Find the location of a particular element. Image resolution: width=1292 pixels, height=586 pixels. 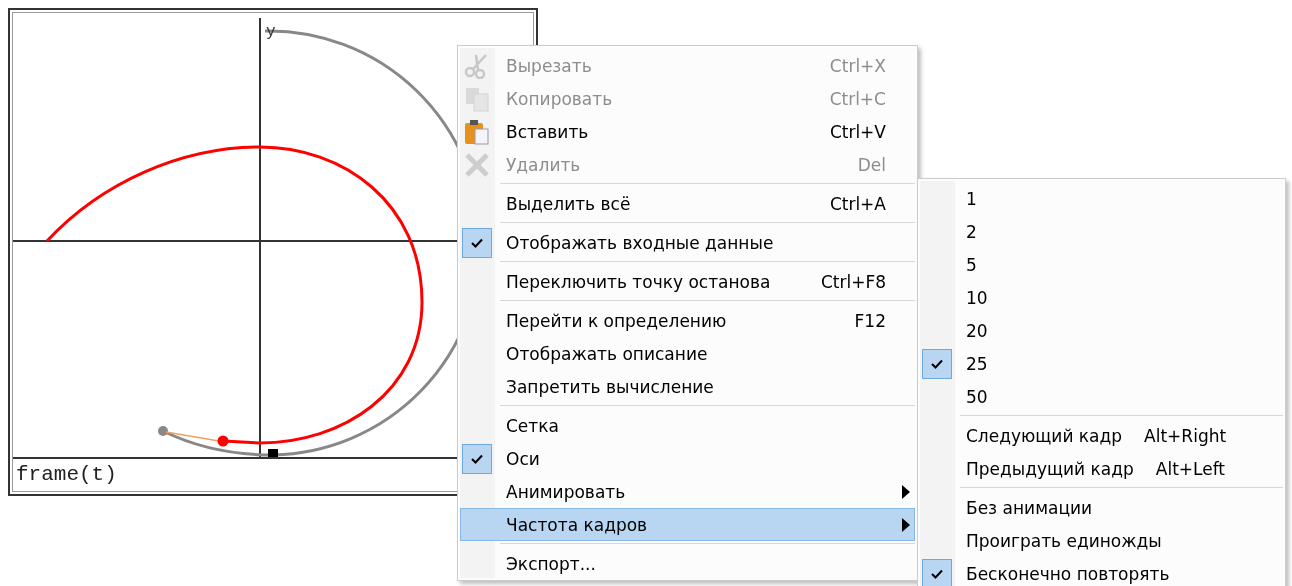

menu-item: Сетка is located at coordinates (687, 425).